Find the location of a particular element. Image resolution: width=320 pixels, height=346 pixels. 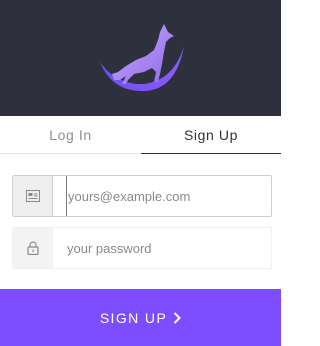

email-field is located at coordinates (142, 196).